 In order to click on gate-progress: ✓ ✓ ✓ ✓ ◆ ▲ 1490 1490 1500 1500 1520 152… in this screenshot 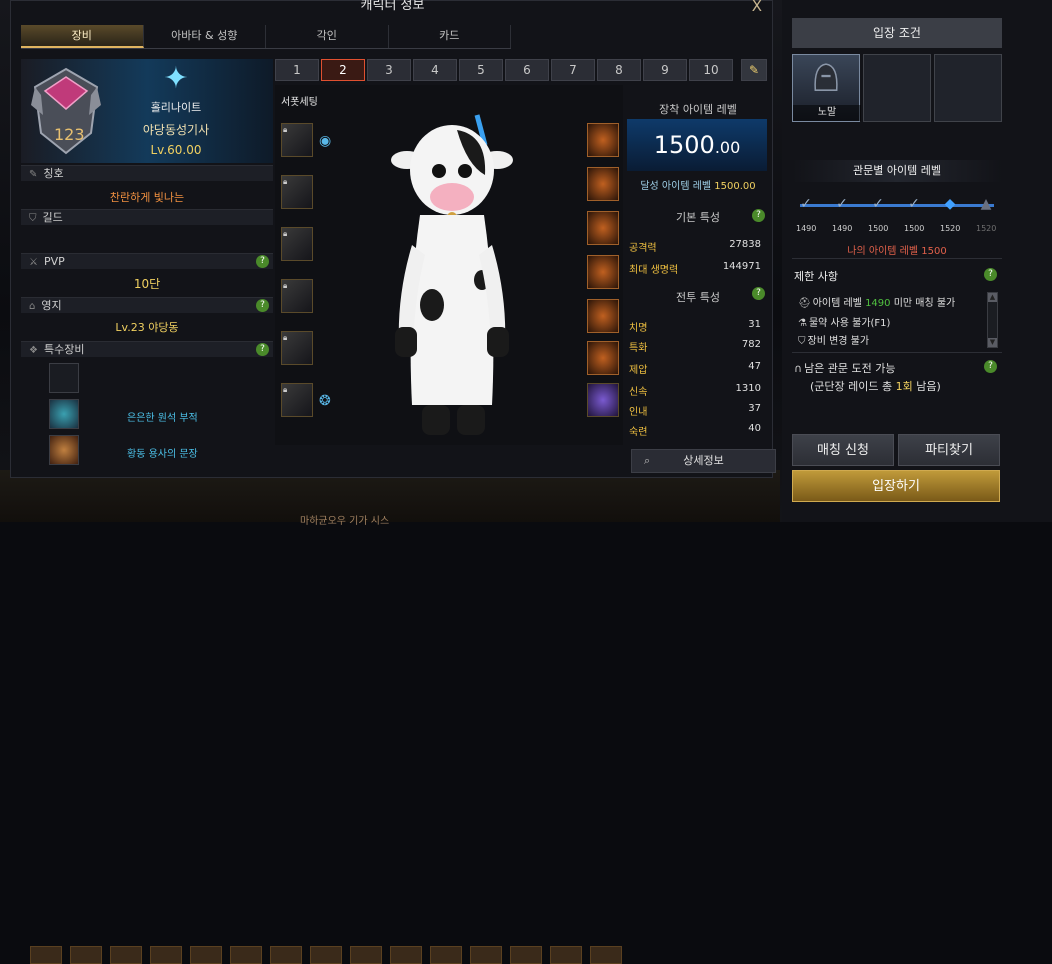, I will do `click(899, 207)`.